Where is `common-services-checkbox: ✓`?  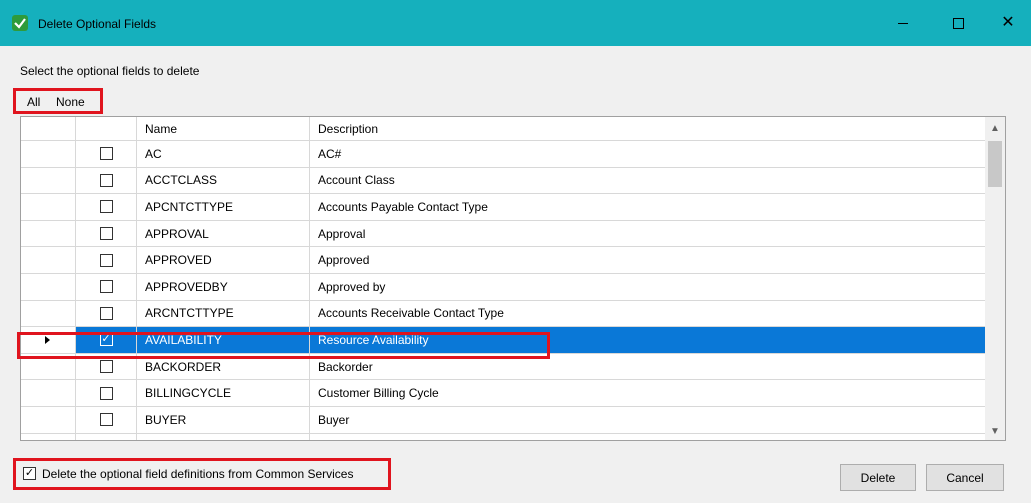 common-services-checkbox: ✓ is located at coordinates (29, 473).